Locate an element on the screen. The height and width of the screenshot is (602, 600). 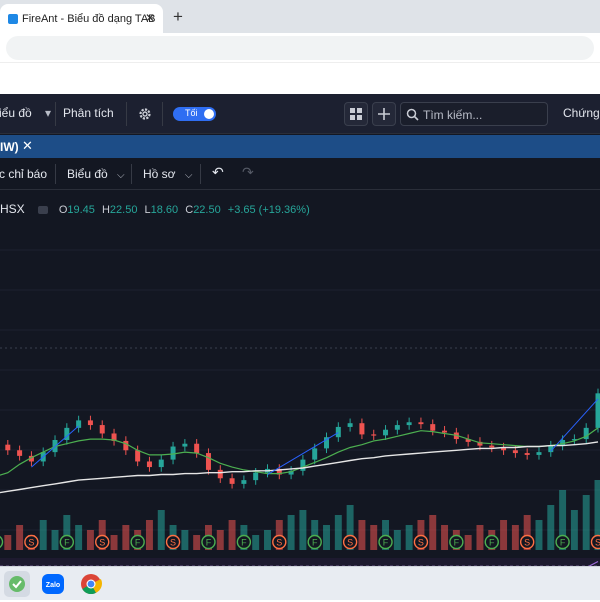
analysis-button: Phân tích is located at coordinates (88, 113).